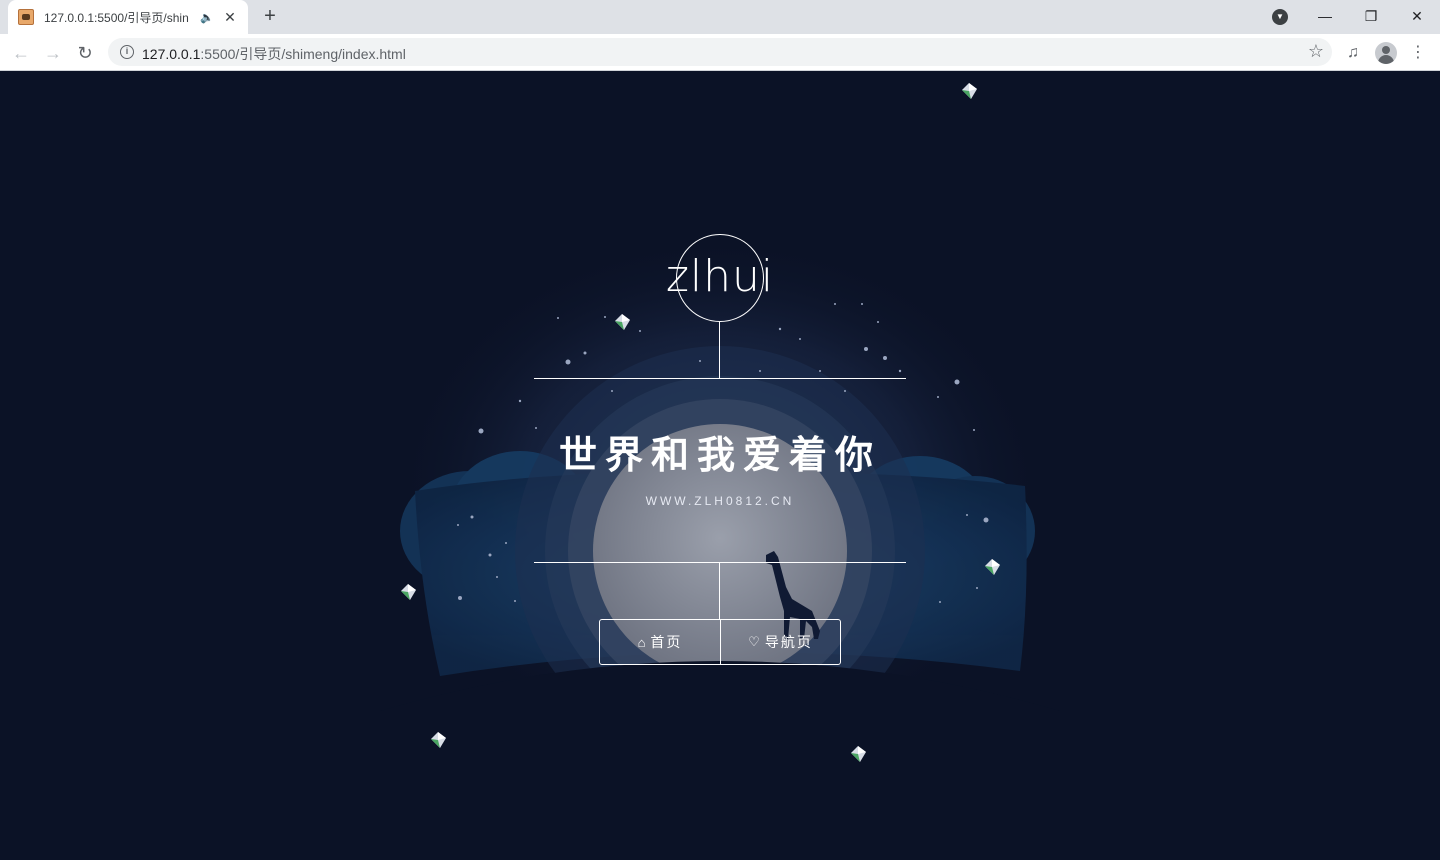  I want to click on restore-button: ❐, so click(1371, 17).